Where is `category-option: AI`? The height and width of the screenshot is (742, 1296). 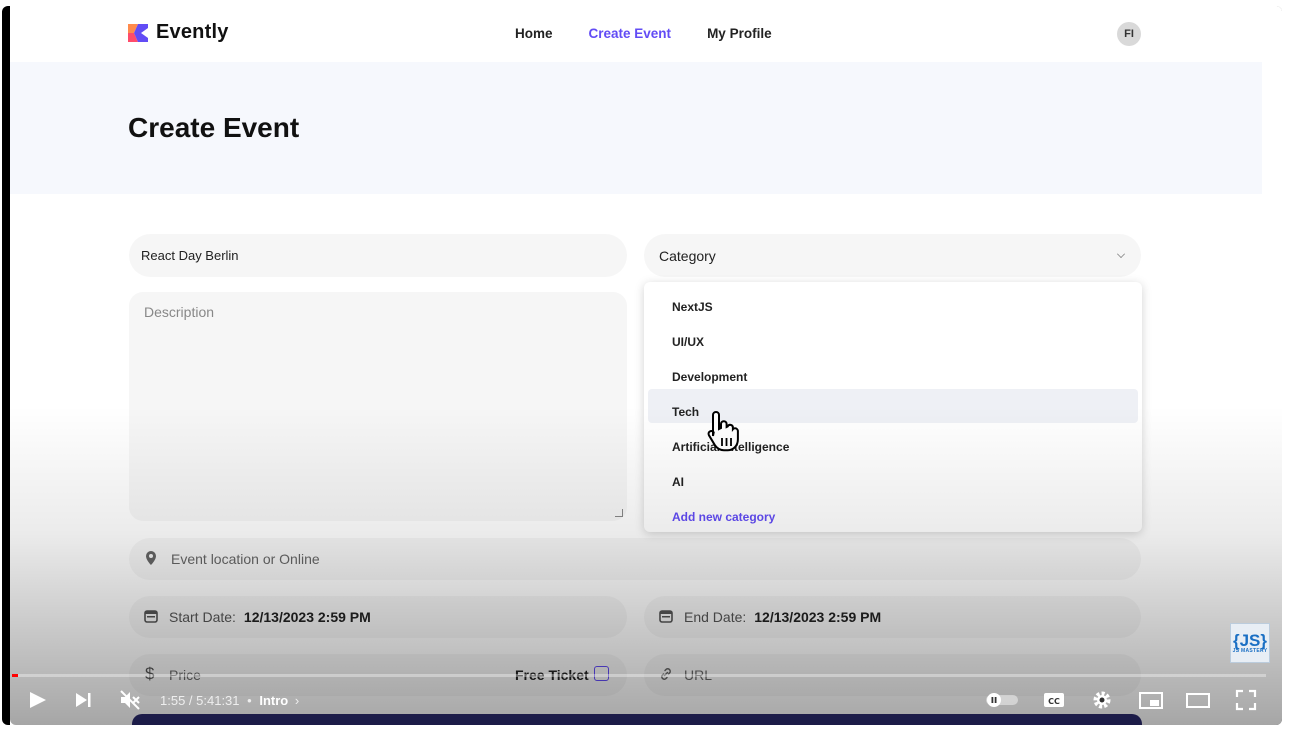 category-option: AI is located at coordinates (678, 482).